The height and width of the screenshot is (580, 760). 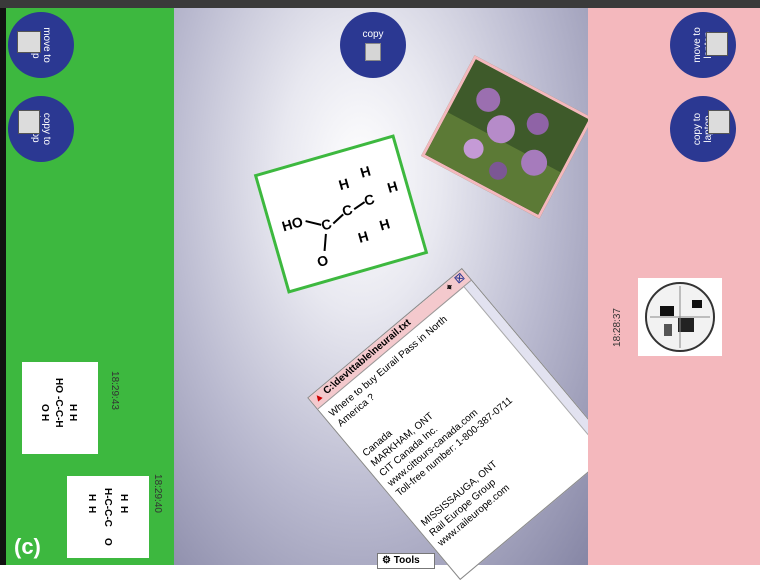 What do you see at coordinates (157, 493) in the screenshot?
I see `timestamp-left-bottom: 18:29:40` at bounding box center [157, 493].